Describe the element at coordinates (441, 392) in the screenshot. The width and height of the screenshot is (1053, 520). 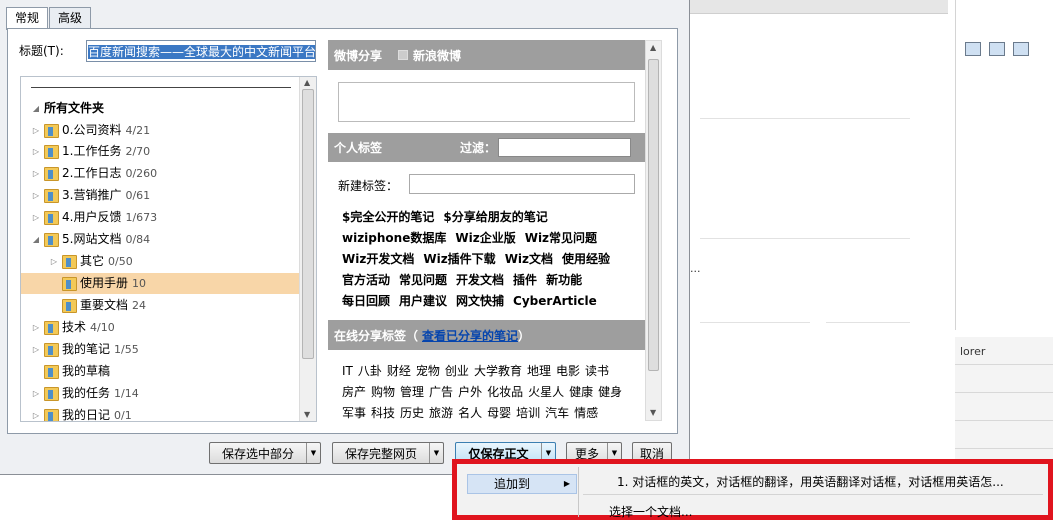
I see `public-tag: 广告` at that location.